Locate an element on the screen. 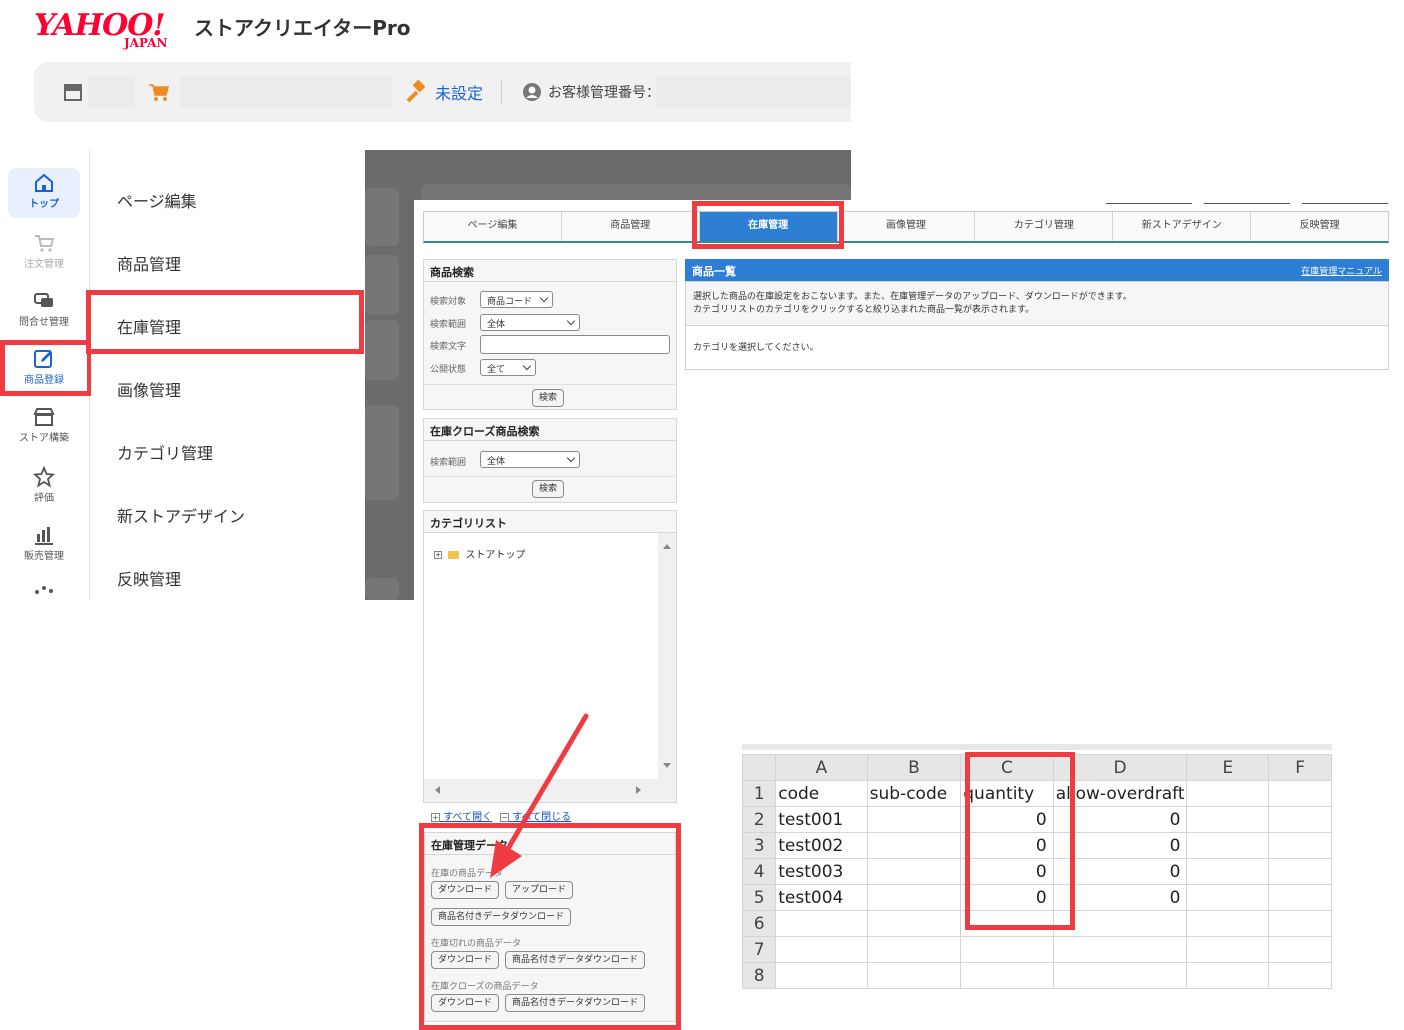 The image size is (1404, 1030). store-url-field is located at coordinates (286, 92).